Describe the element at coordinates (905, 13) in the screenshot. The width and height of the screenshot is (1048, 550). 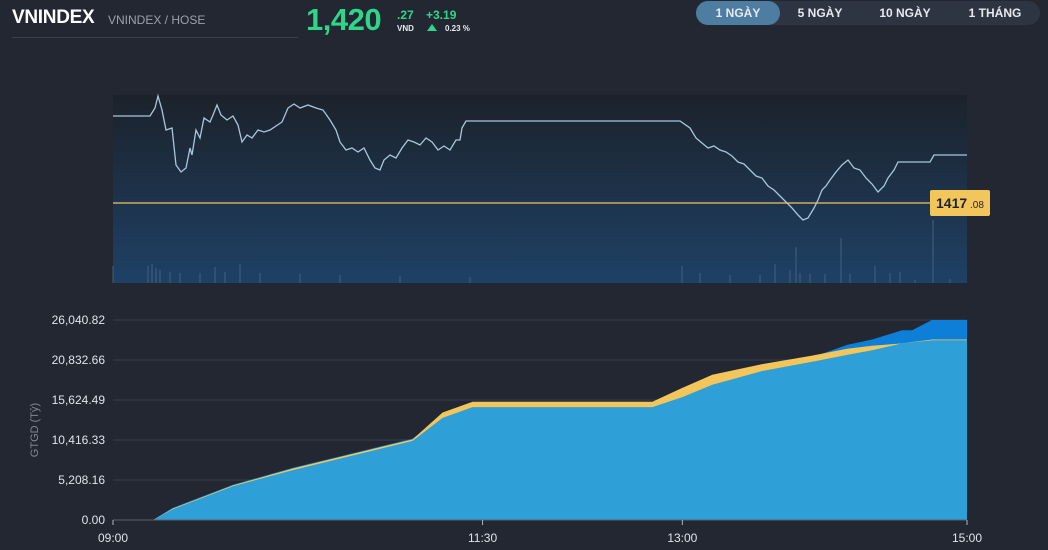
I see `tab-10-days: 10 NGÀY` at that location.